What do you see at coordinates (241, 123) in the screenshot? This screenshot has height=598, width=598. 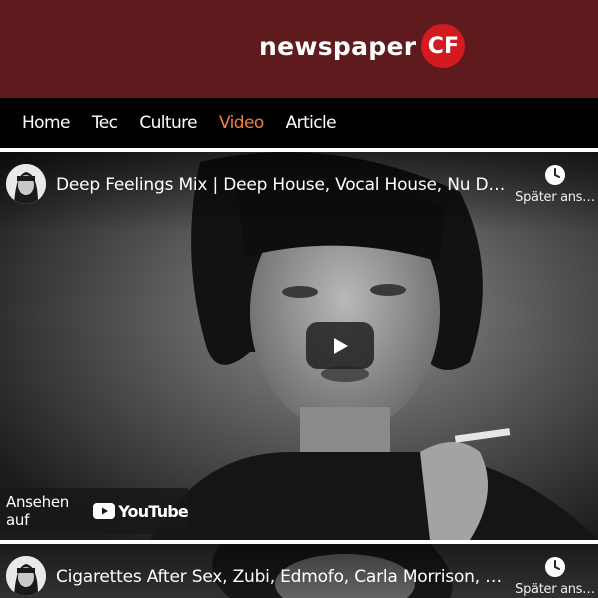 I see `nav-item-video: Video` at bounding box center [241, 123].